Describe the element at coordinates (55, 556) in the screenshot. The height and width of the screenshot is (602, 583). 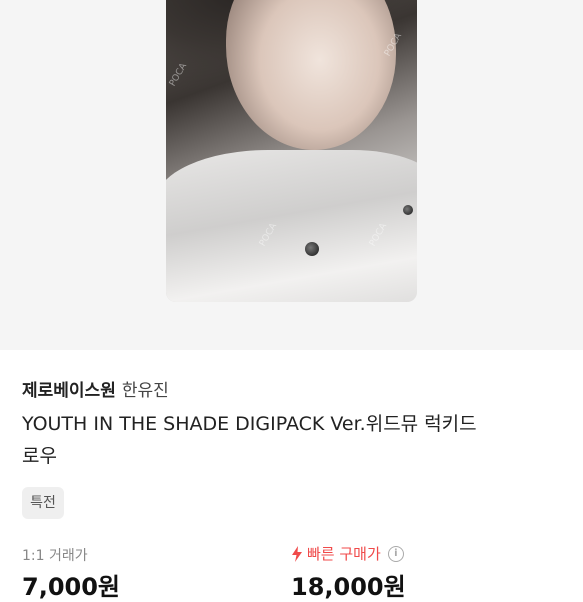
I see `direct-trade-price-label: 1:1 거래가` at that location.